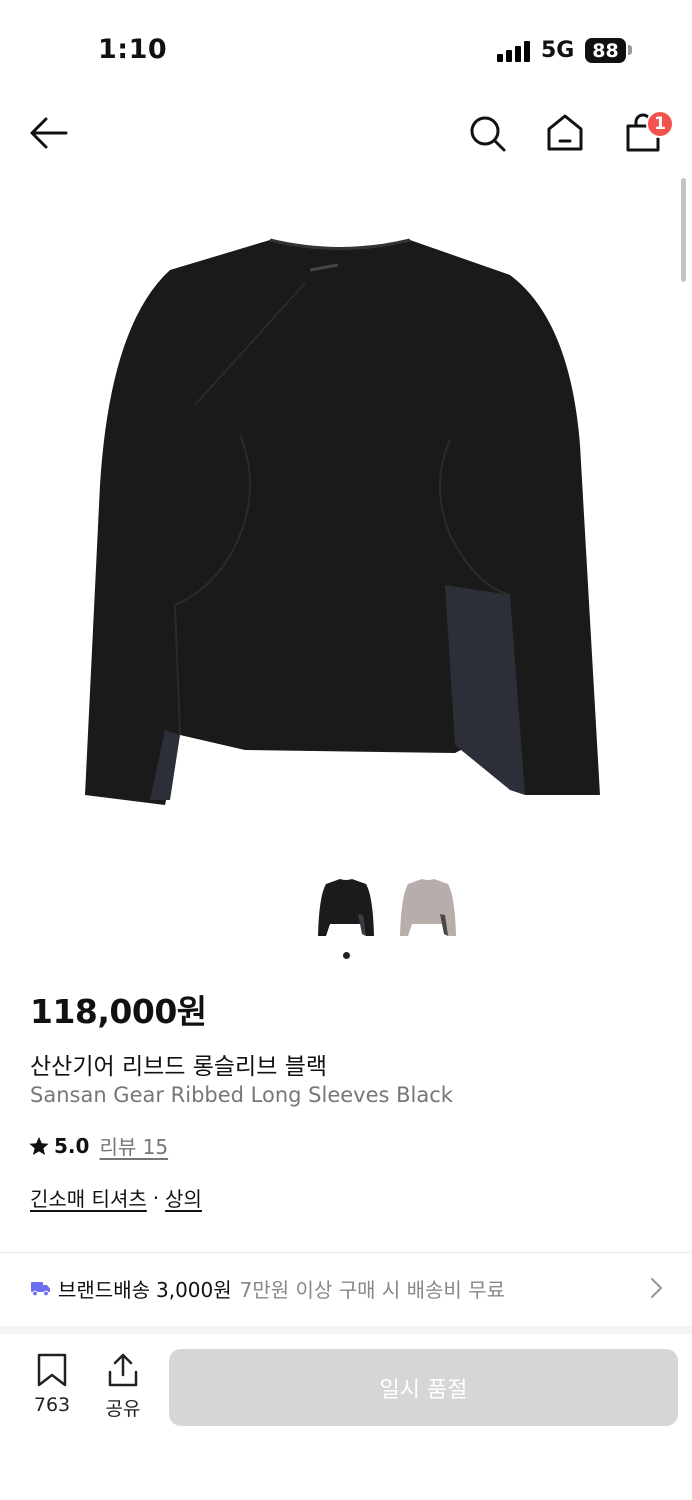 Image resolution: width=692 pixels, height=1500 pixels. I want to click on chevron-right-icon, so click(656, 1288).